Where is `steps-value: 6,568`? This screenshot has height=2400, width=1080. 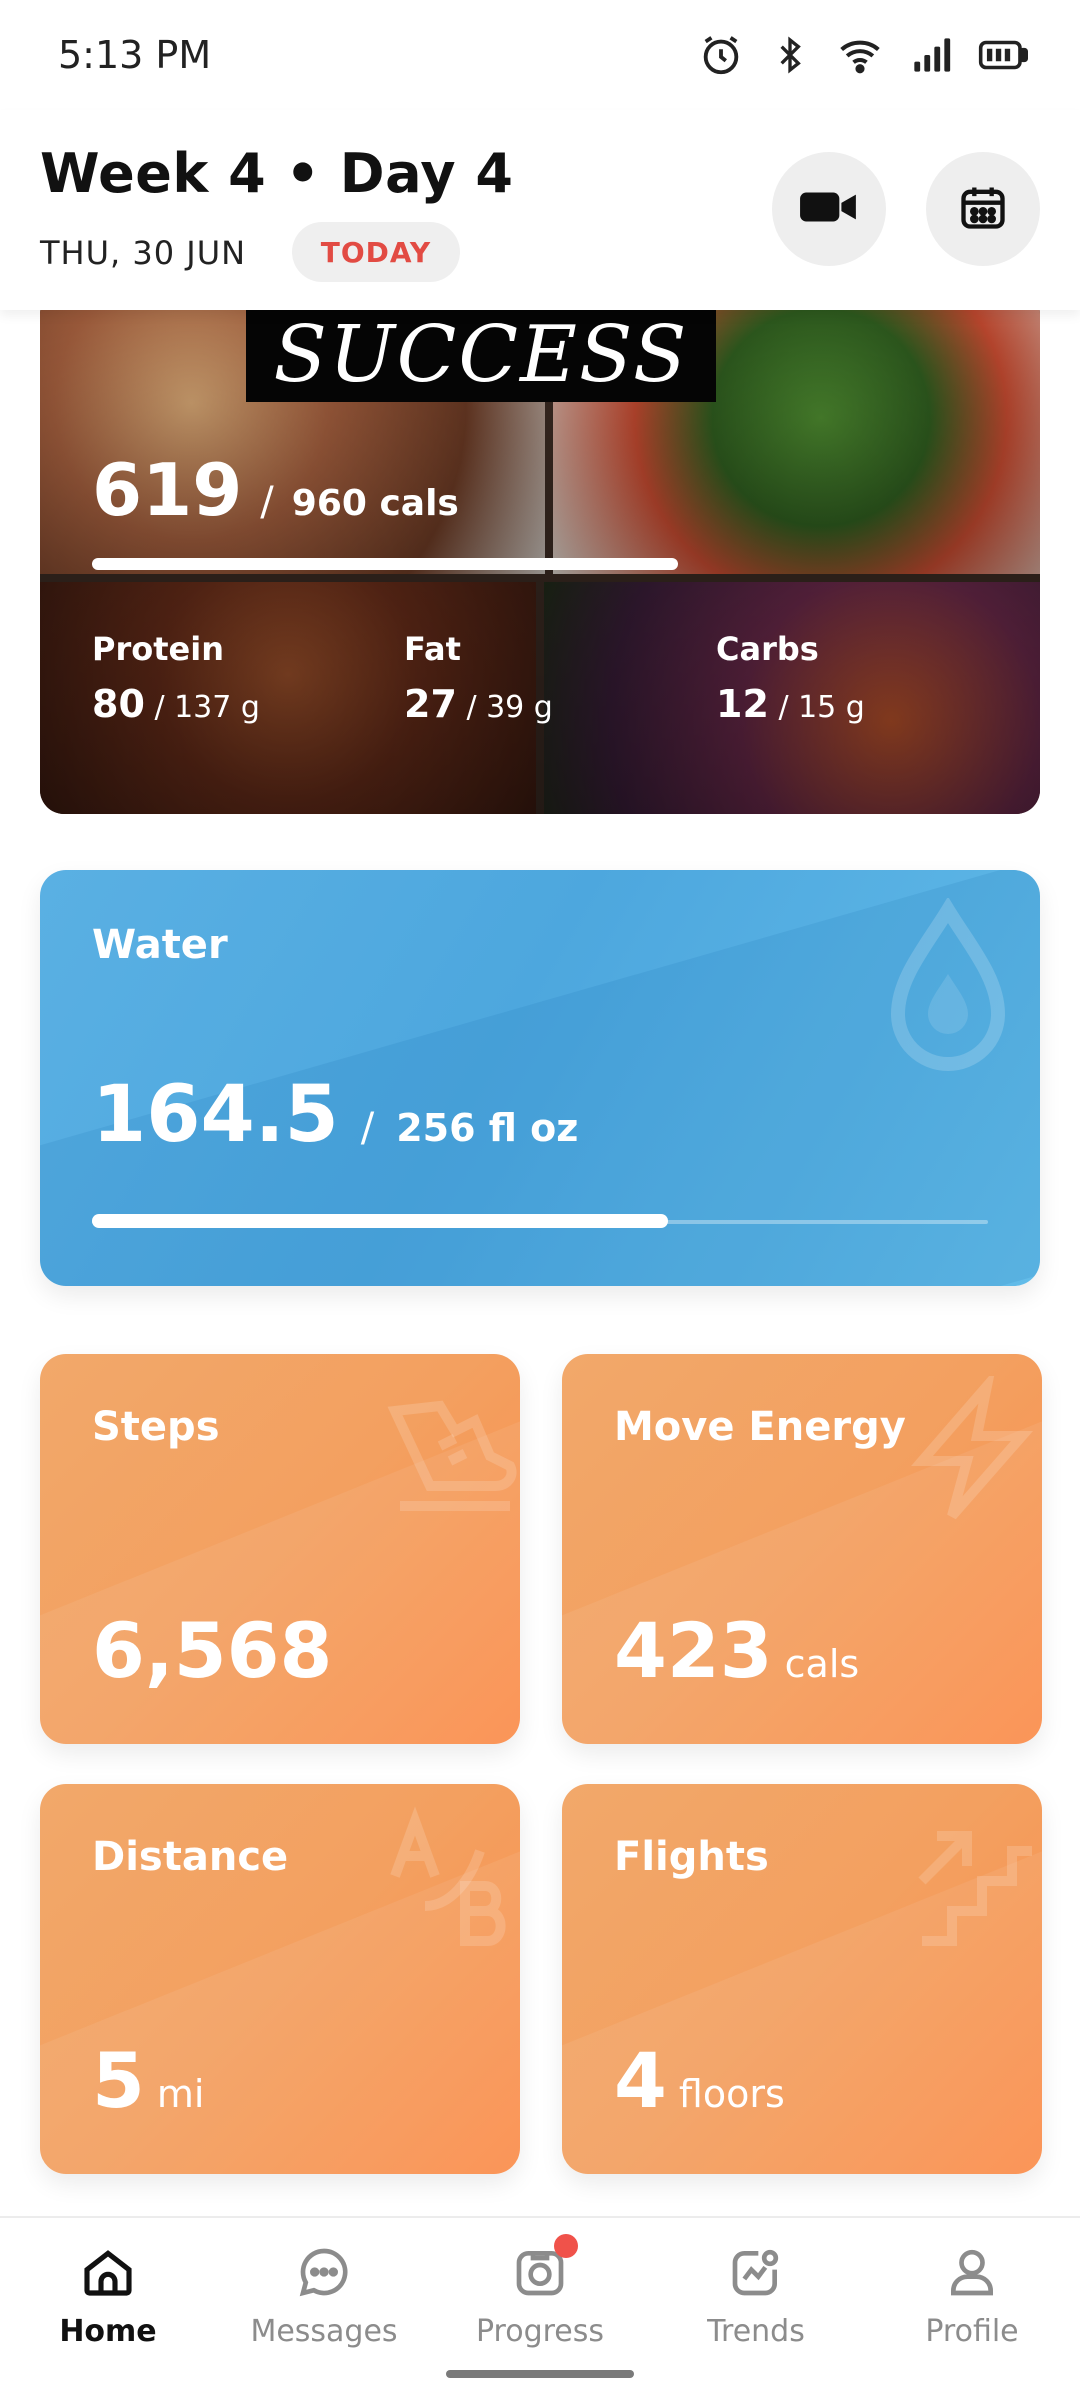 steps-value: 6,568 is located at coordinates (212, 1650).